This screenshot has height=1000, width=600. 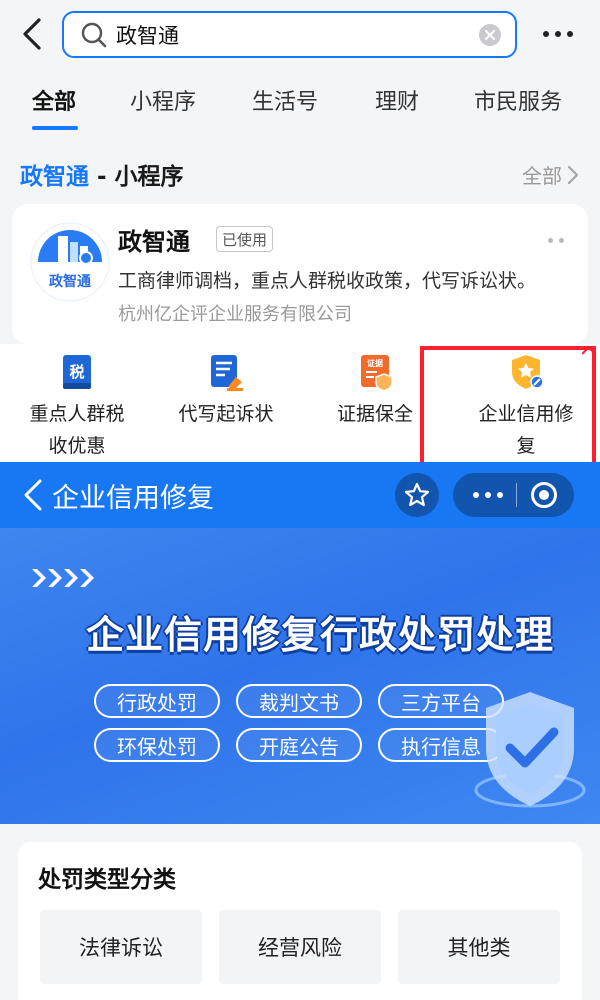 I want to click on miniprogram-header: 企业信用修复, so click(x=300, y=495).